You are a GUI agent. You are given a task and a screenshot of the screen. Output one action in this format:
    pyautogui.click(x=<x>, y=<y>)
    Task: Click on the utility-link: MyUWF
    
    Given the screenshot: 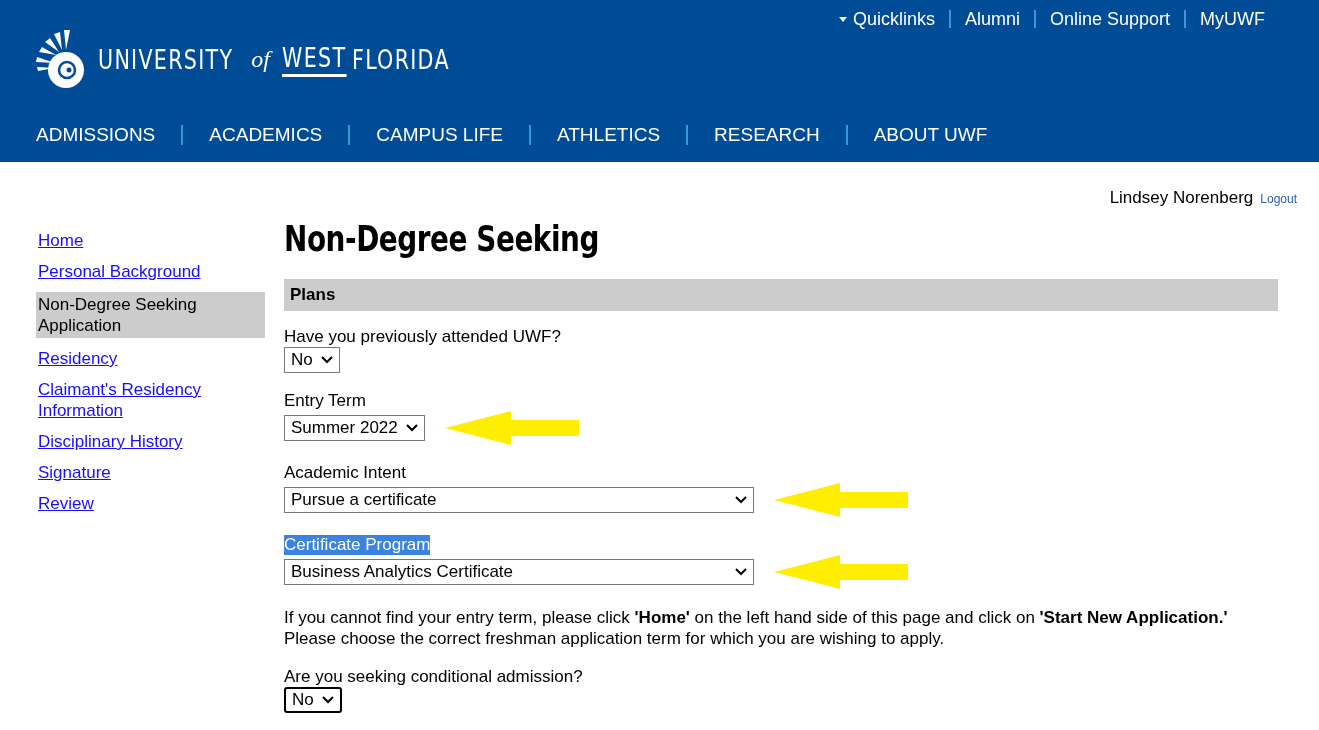 What is the action you would take?
    pyautogui.click(x=1232, y=19)
    